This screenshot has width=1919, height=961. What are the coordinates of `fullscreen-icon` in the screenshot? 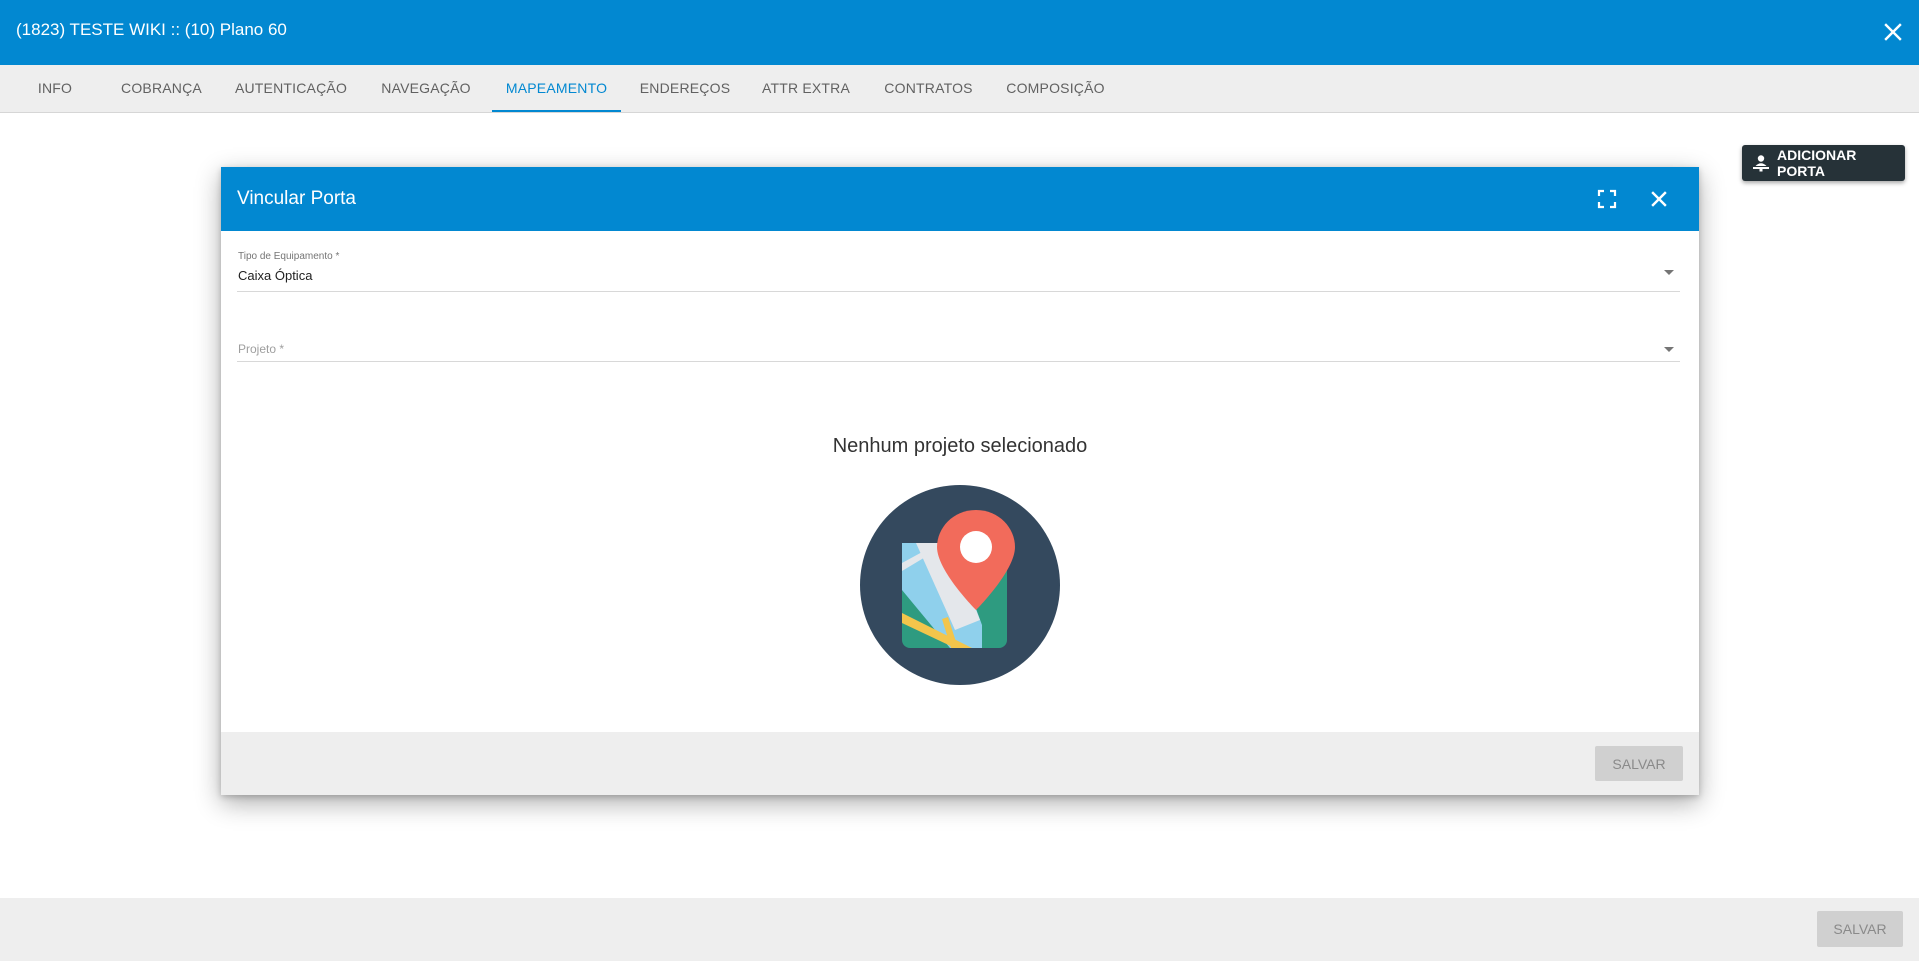 It's located at (1607, 199).